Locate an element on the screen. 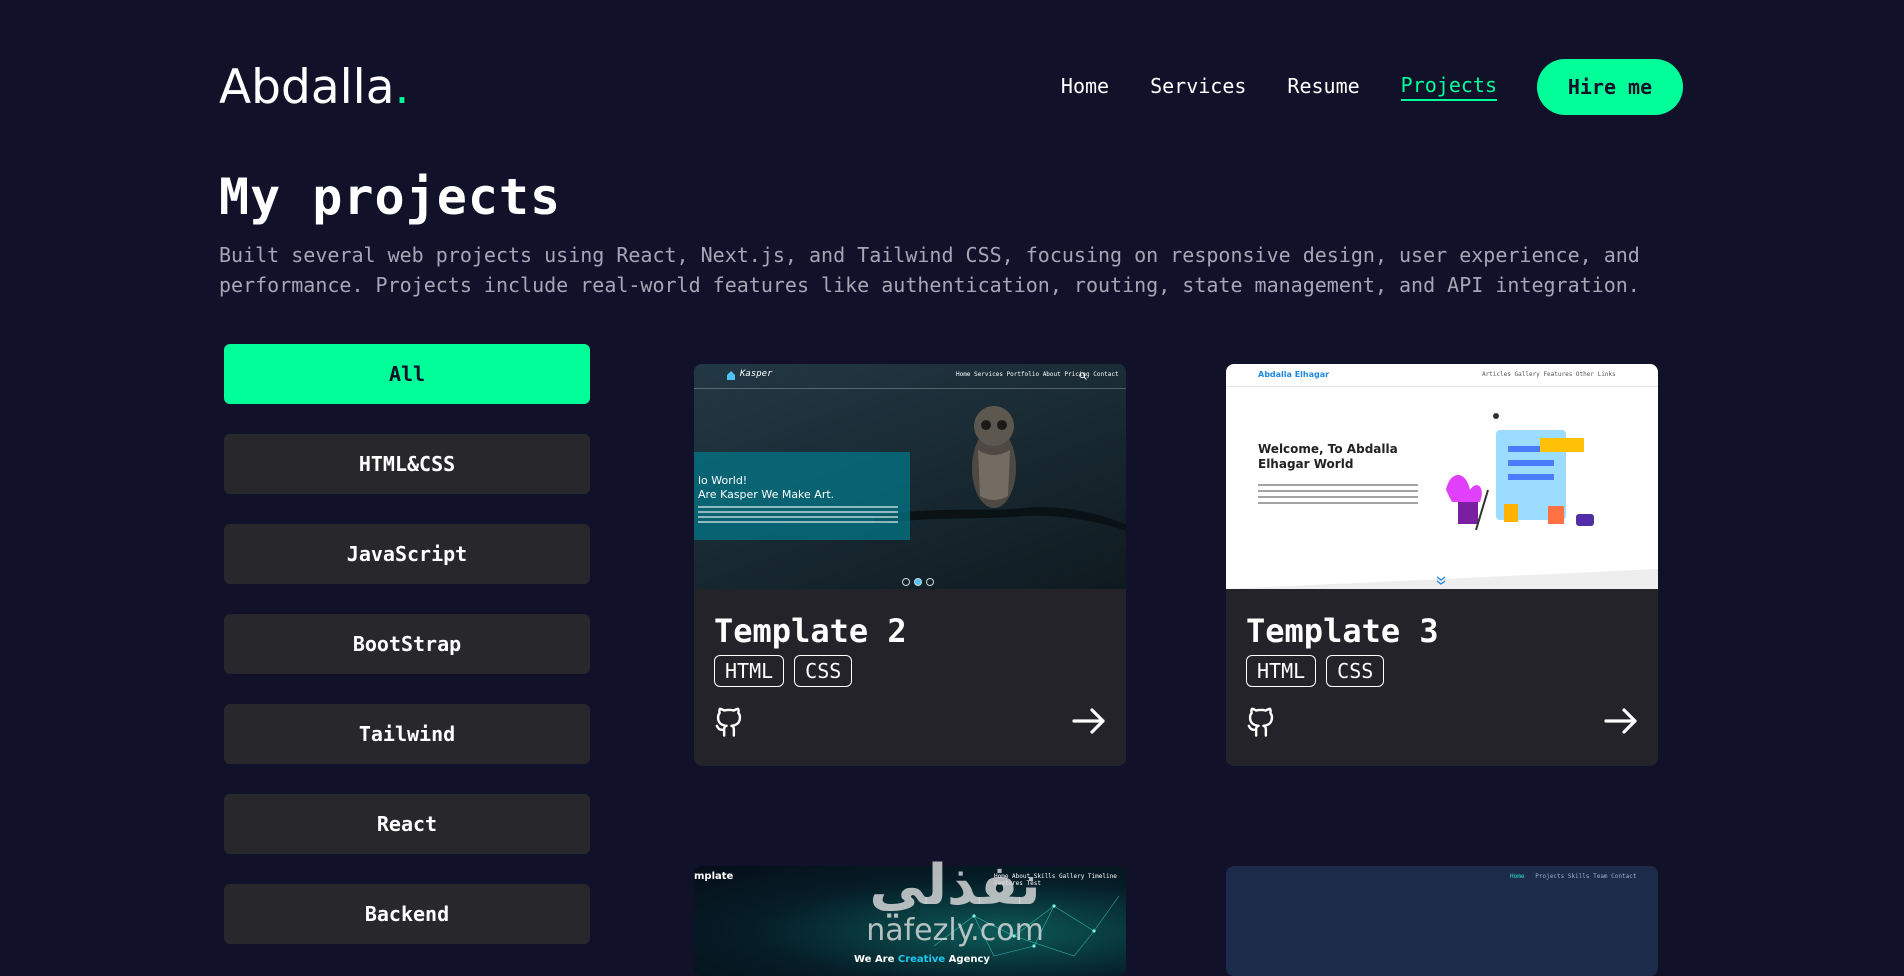 The image size is (1904, 976). watermark-logo: نفذلي nafezly.com is located at coordinates (955, 903).